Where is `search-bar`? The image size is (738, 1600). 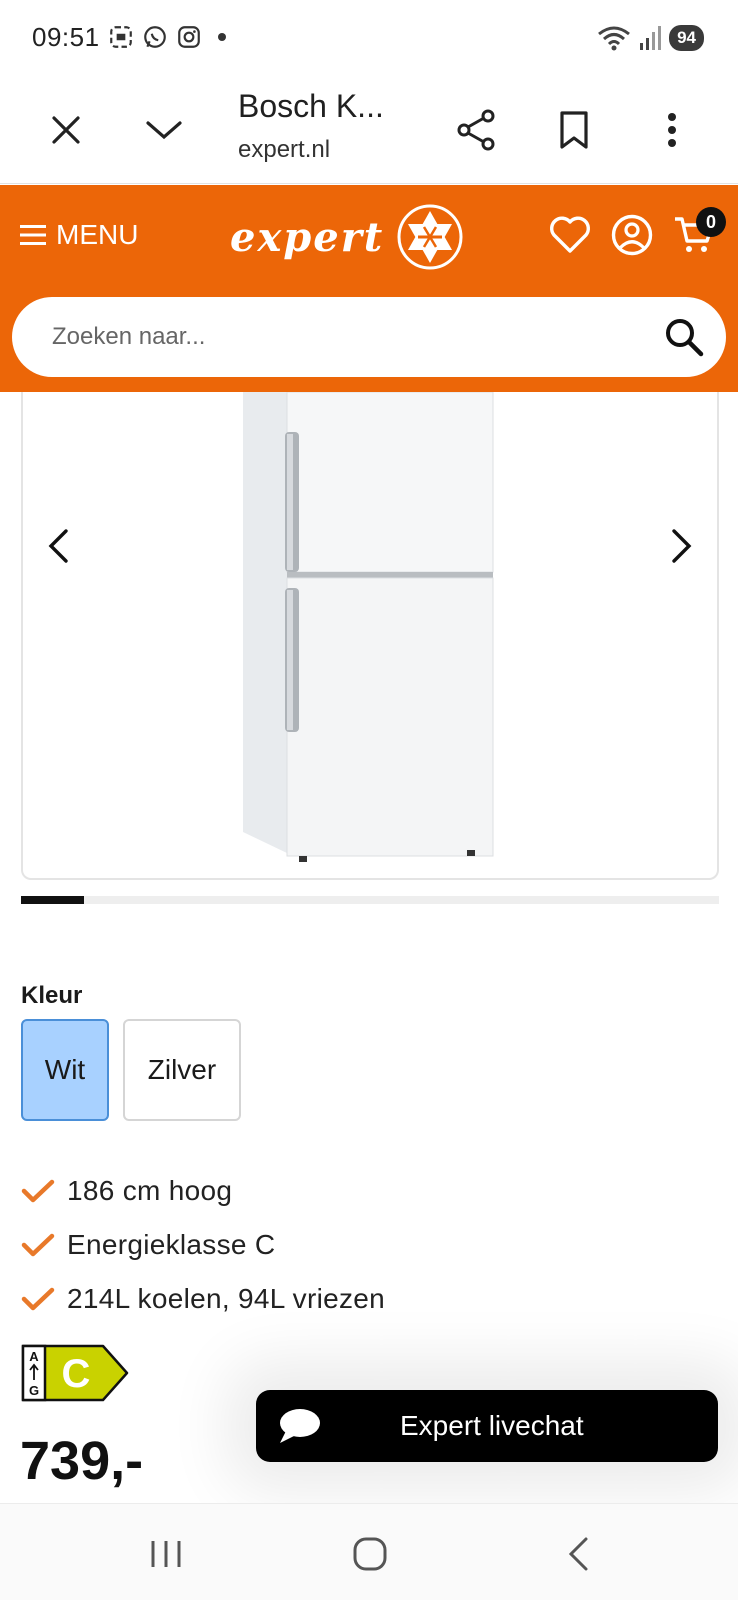 search-bar is located at coordinates (369, 337).